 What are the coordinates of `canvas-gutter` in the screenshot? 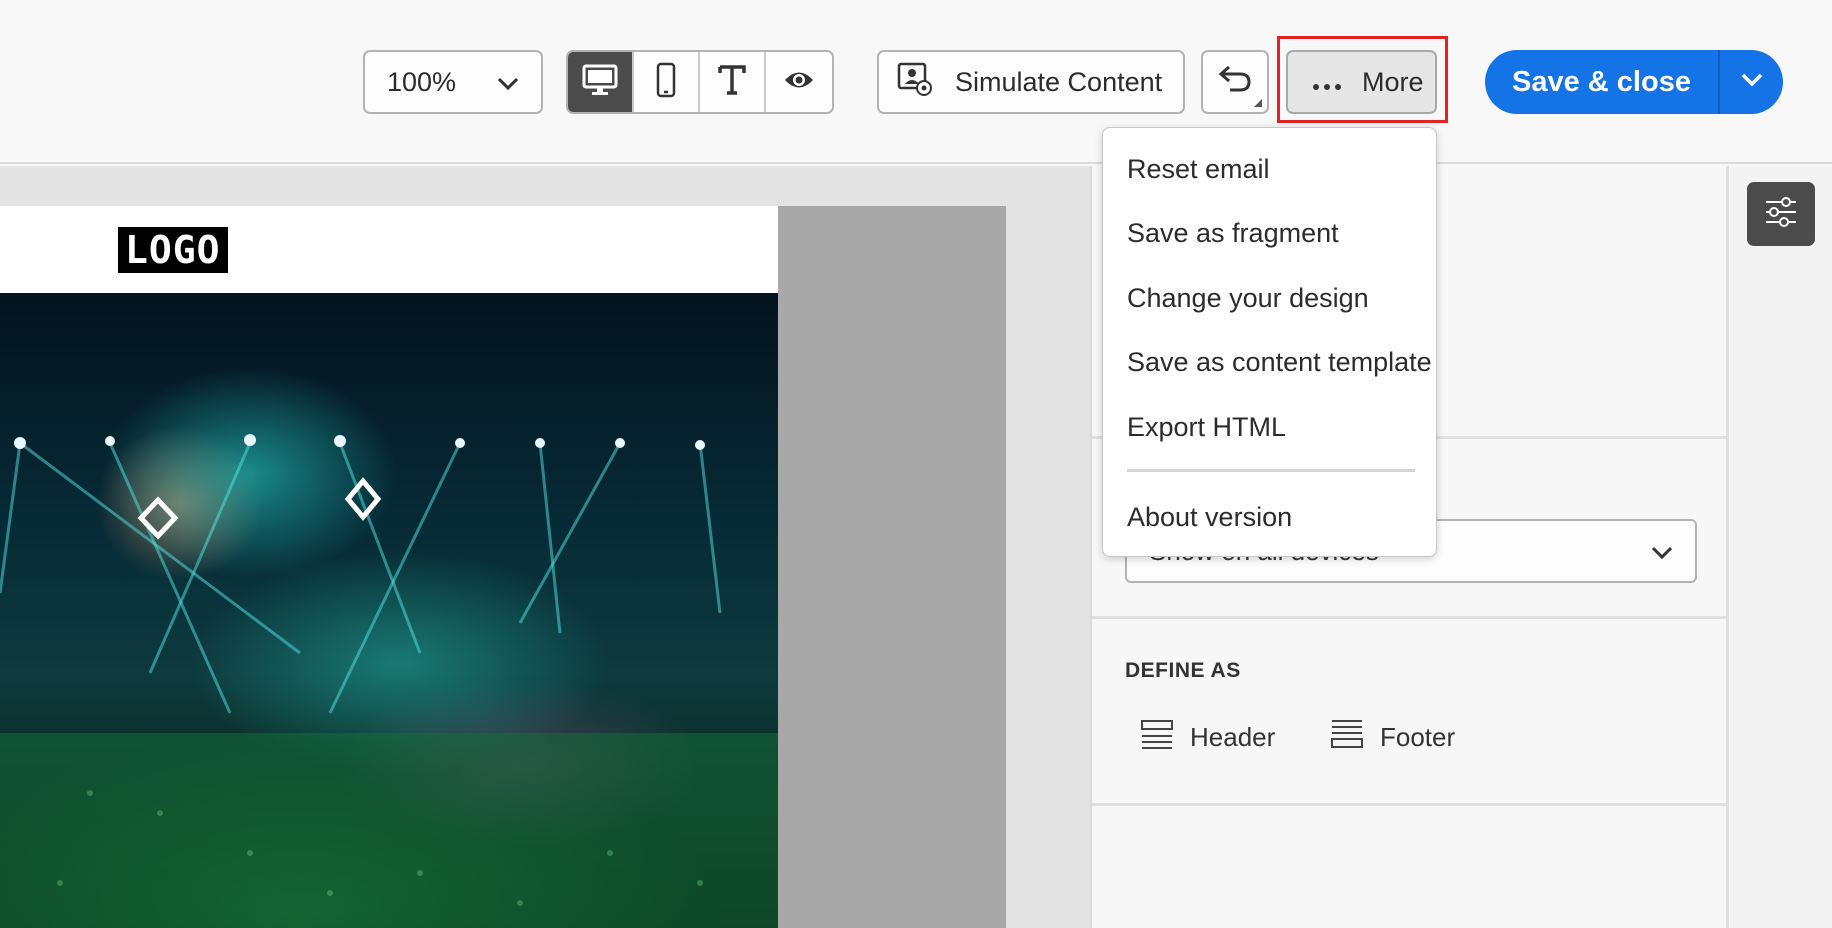 It's located at (892, 567).